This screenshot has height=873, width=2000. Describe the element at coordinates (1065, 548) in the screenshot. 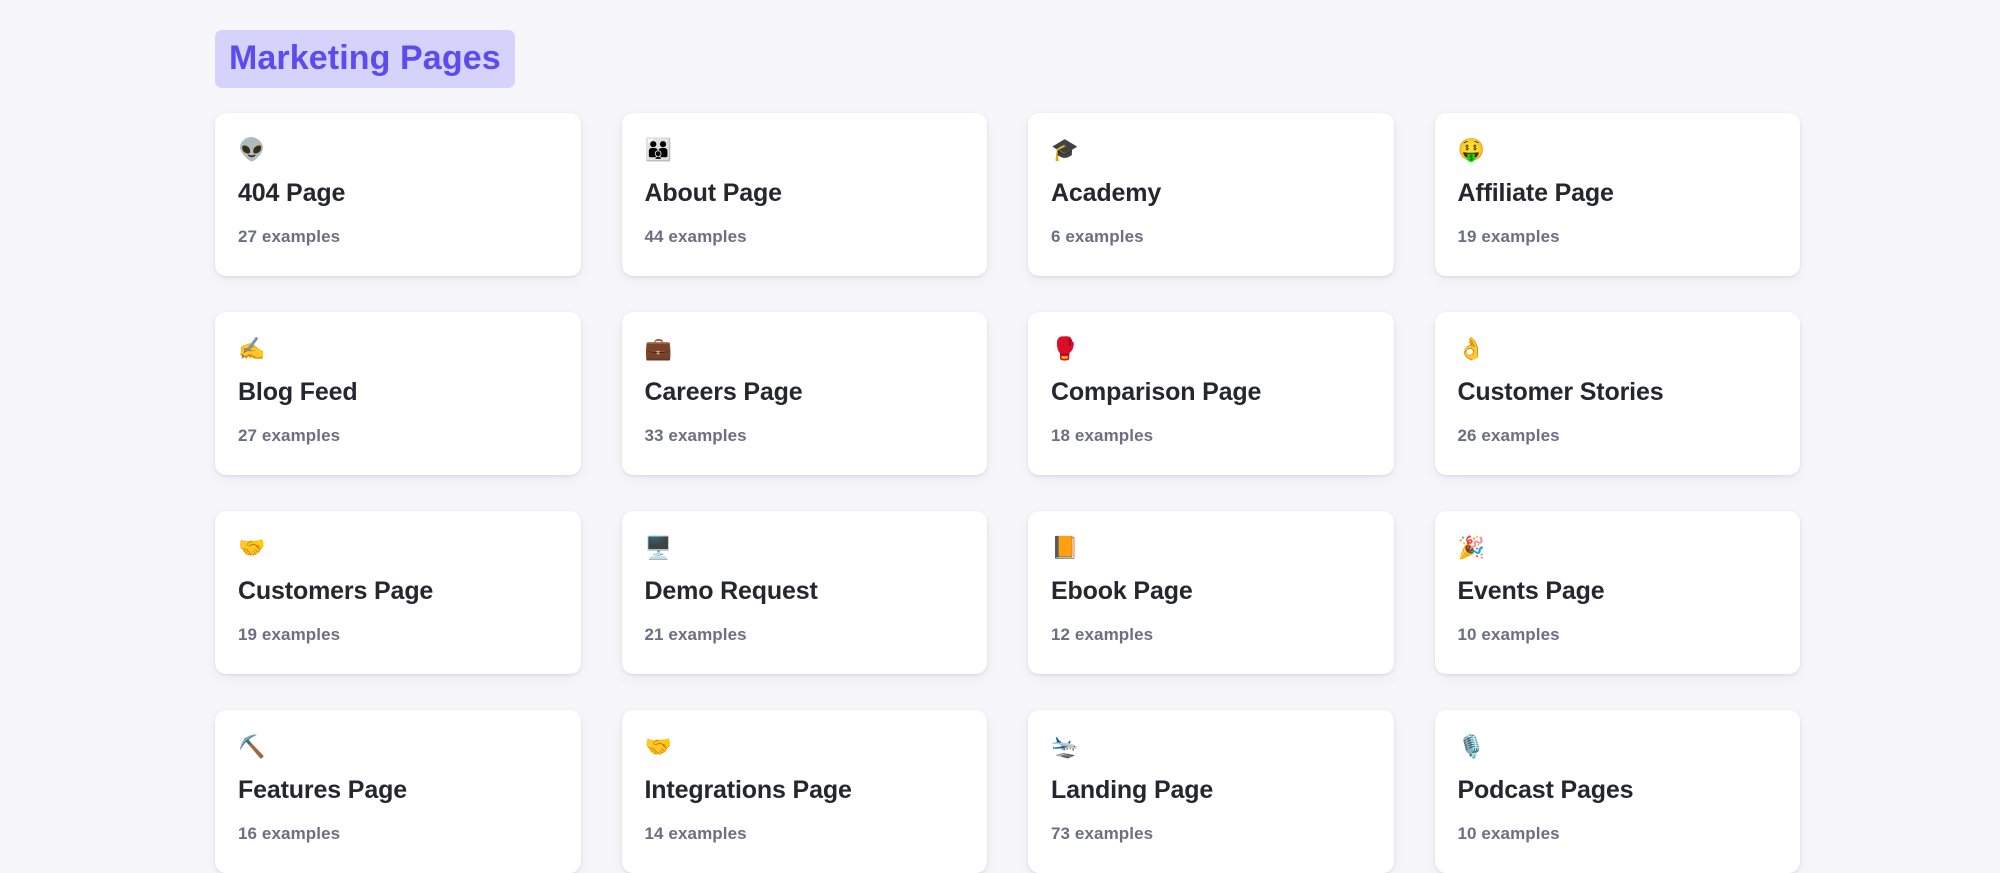

I see `orange-book-icon: 📙` at that location.